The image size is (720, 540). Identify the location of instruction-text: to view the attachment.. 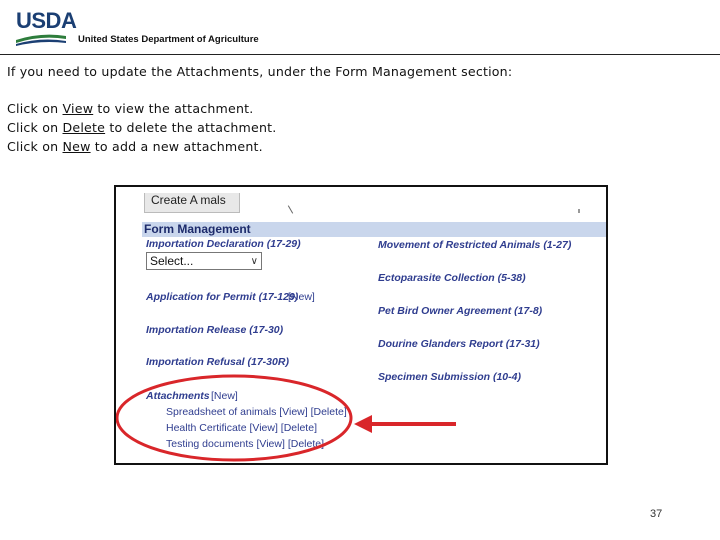
(173, 108).